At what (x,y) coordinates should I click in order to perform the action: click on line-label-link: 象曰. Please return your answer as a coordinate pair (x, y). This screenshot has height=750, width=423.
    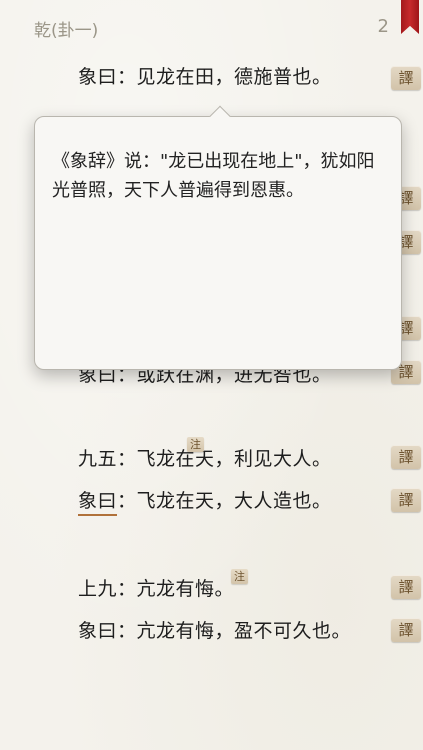
    Looking at the image, I should click on (98, 503).